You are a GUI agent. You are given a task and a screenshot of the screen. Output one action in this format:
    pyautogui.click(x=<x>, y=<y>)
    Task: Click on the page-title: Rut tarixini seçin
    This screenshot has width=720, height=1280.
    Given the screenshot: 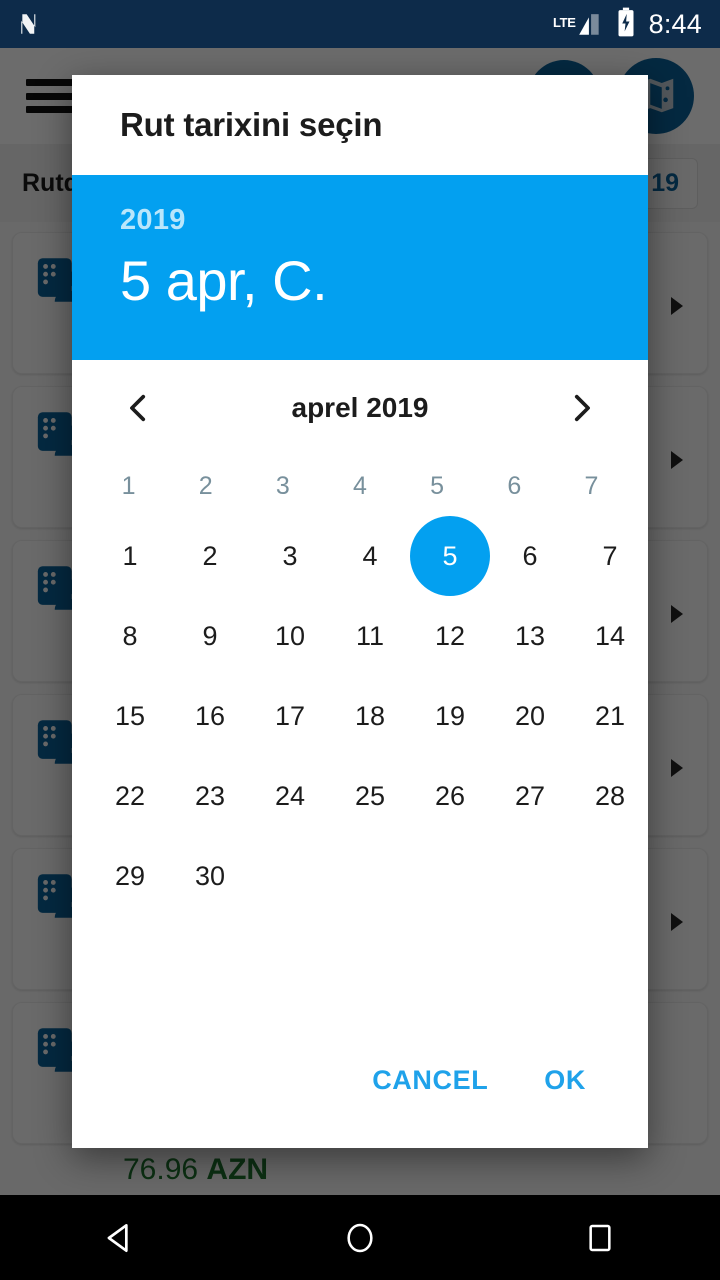 What is the action you would take?
    pyautogui.click(x=251, y=124)
    